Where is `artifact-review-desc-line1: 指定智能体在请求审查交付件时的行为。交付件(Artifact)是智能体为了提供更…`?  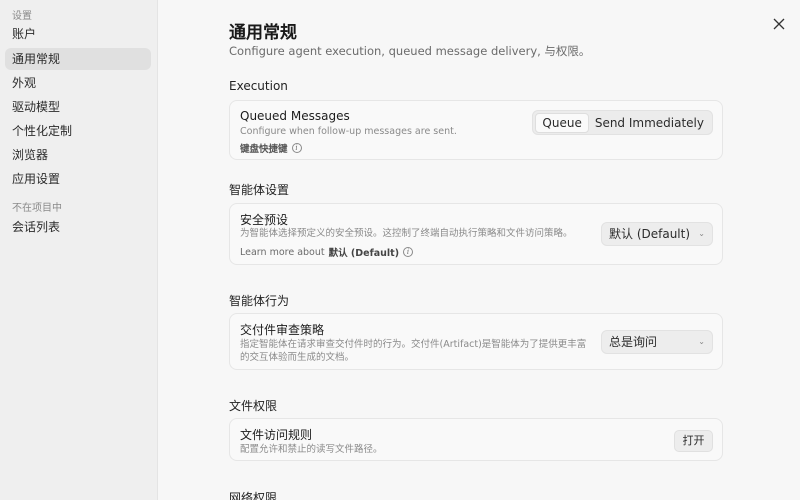 artifact-review-desc-line1: 指定智能体在请求审查交付件时的行为。交付件(Artifact)是智能体为了提供更… is located at coordinates (413, 344).